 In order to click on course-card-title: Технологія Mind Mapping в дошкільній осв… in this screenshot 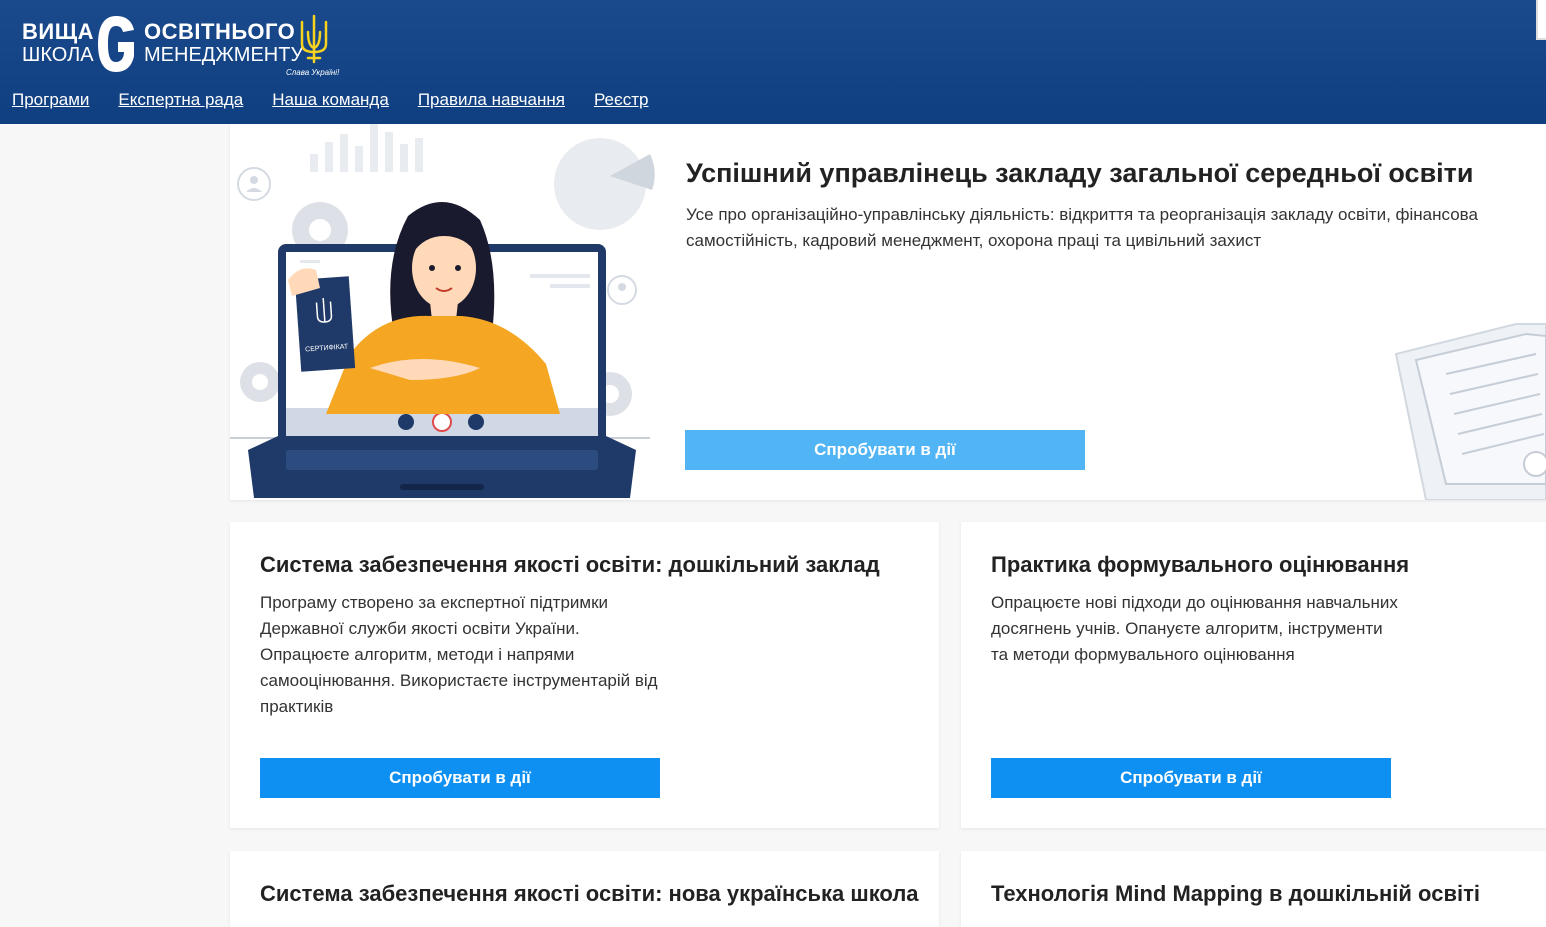, I will do `click(1235, 893)`.